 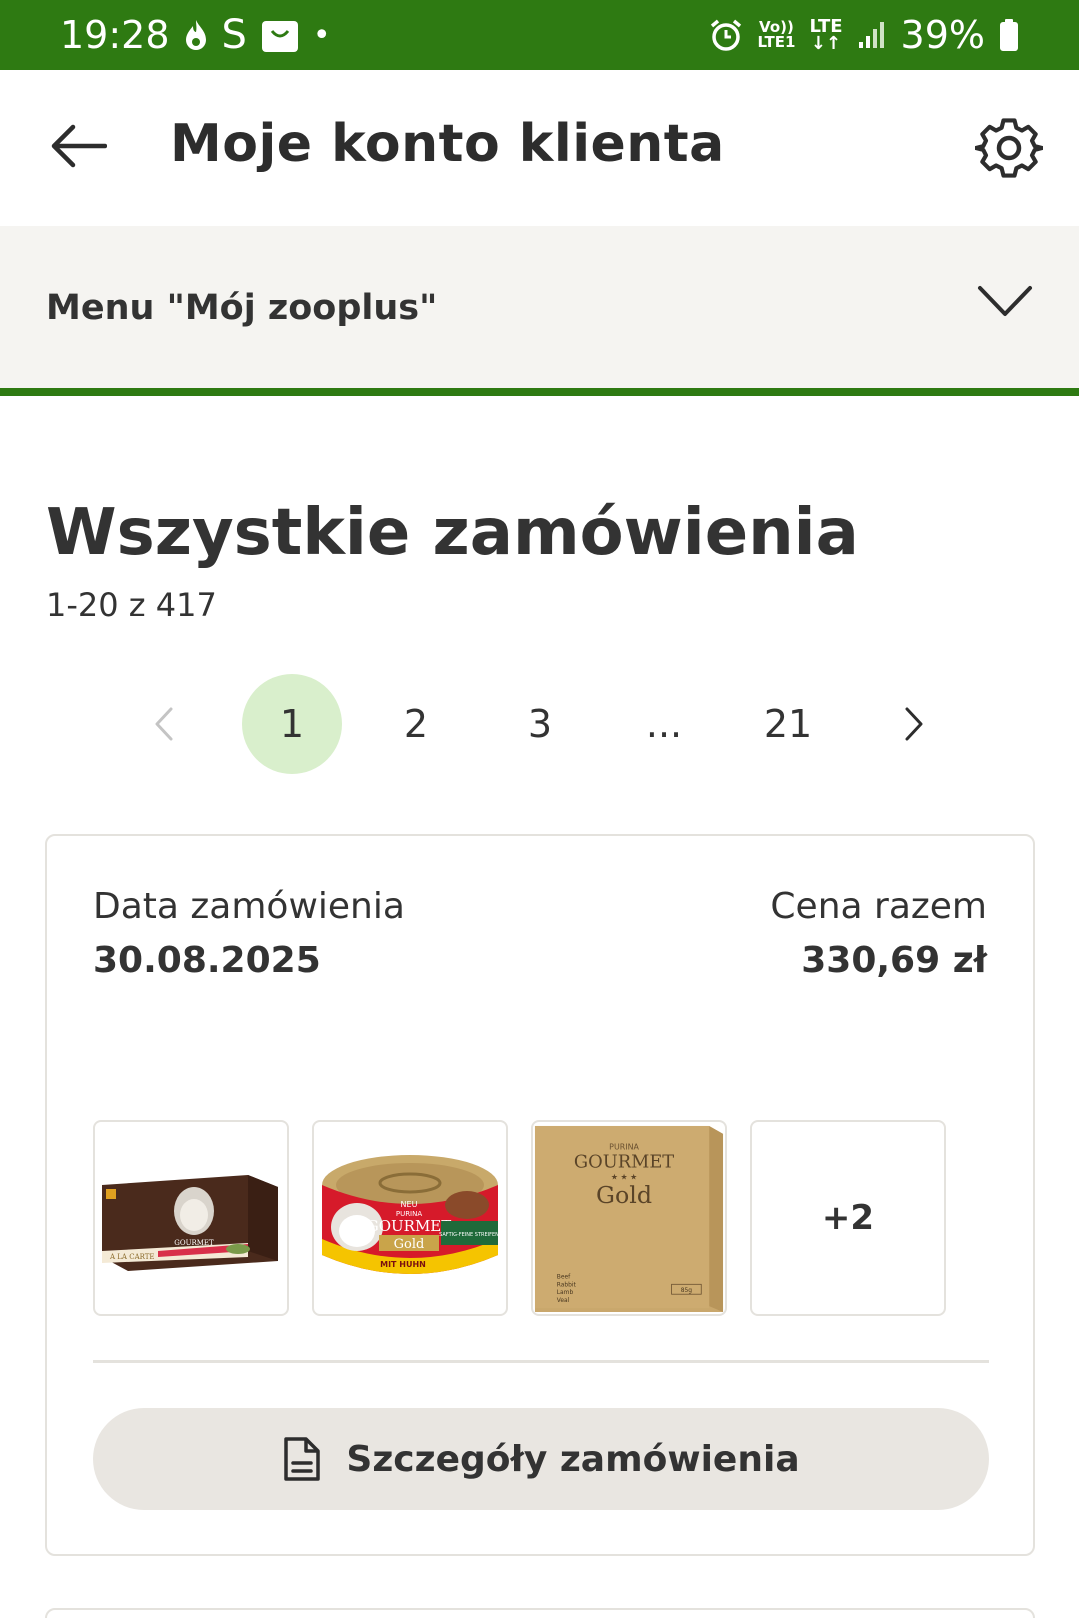 What do you see at coordinates (726, 35) in the screenshot?
I see `alarm-icon` at bounding box center [726, 35].